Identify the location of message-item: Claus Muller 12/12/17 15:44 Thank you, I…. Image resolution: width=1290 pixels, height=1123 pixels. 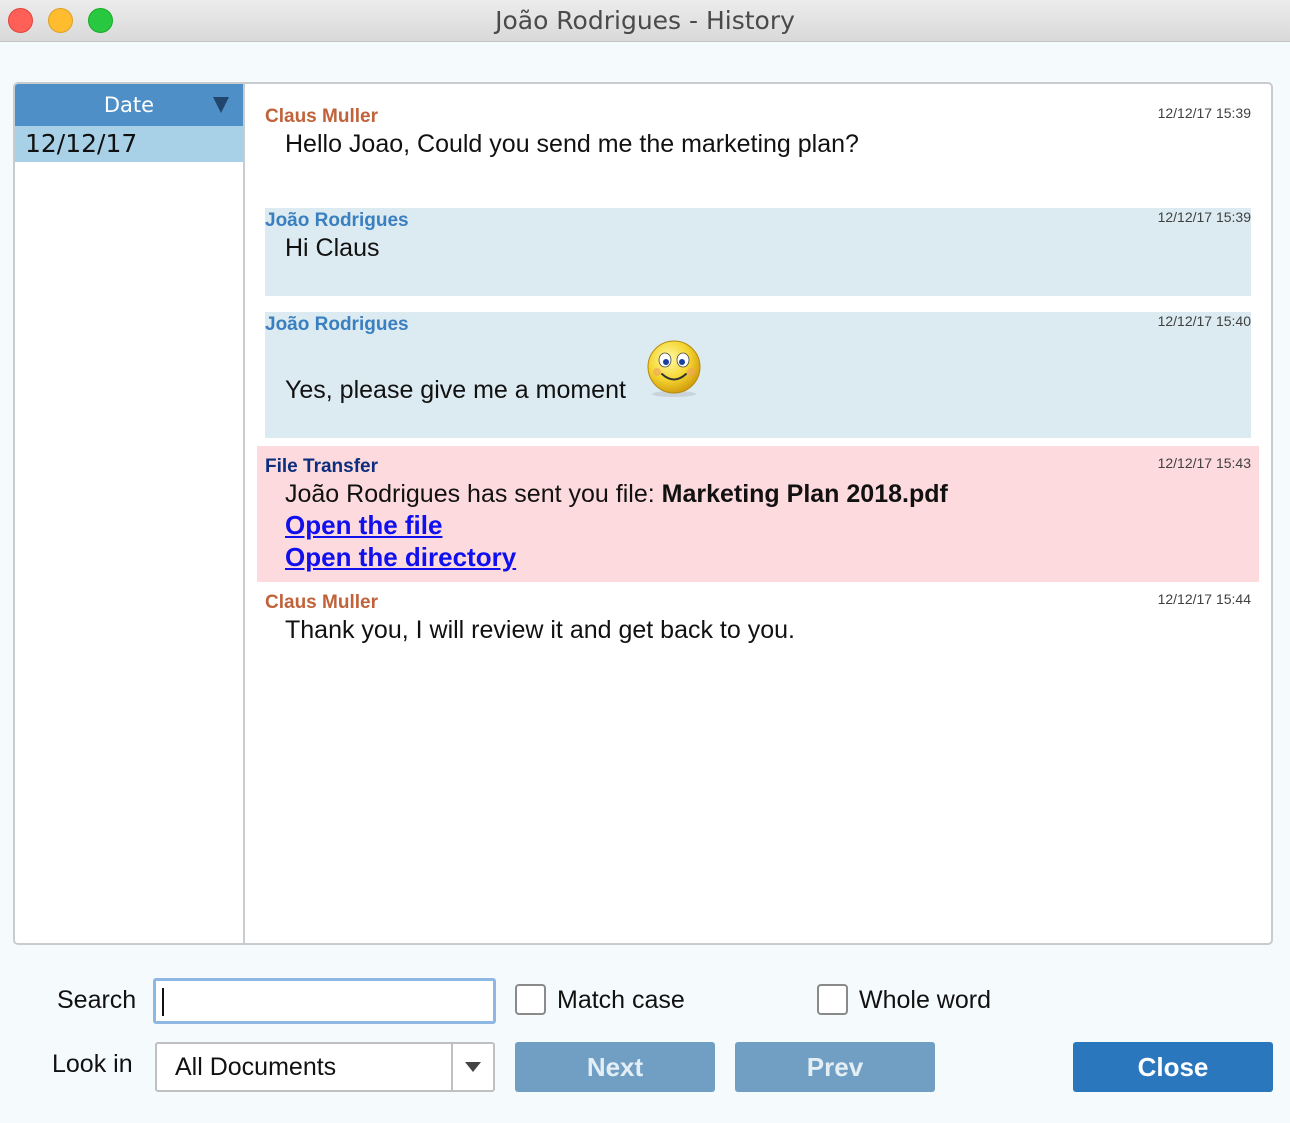
(758, 625).